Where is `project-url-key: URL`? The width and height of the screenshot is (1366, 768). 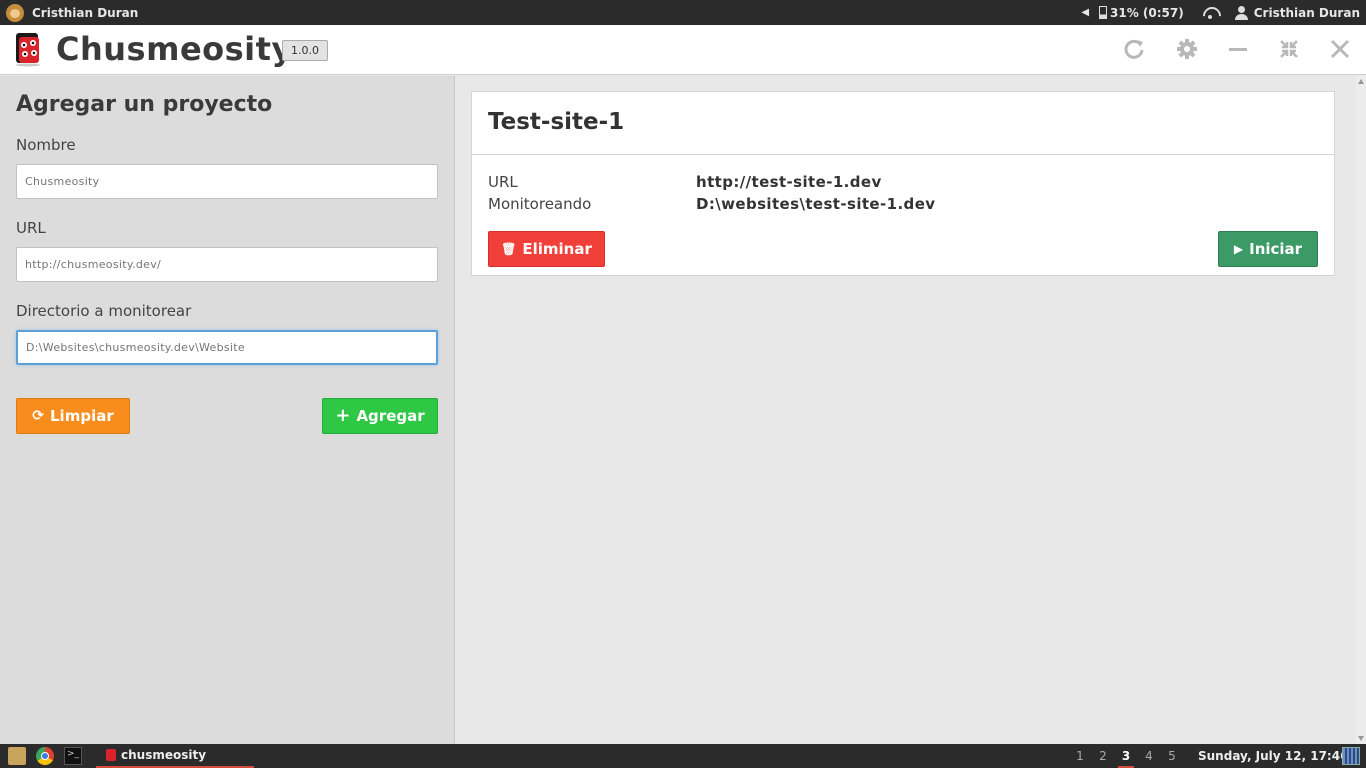
project-url-key: URL is located at coordinates (503, 182).